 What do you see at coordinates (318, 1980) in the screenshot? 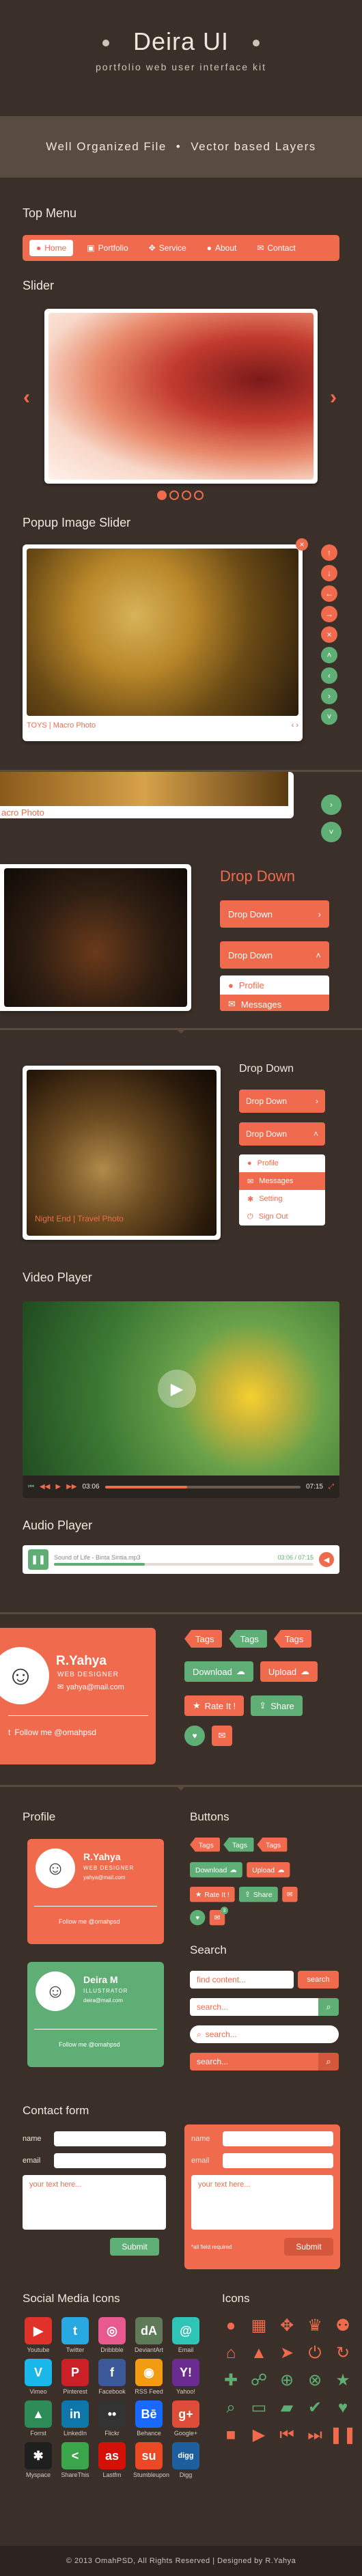
I see `search-button: search` at bounding box center [318, 1980].